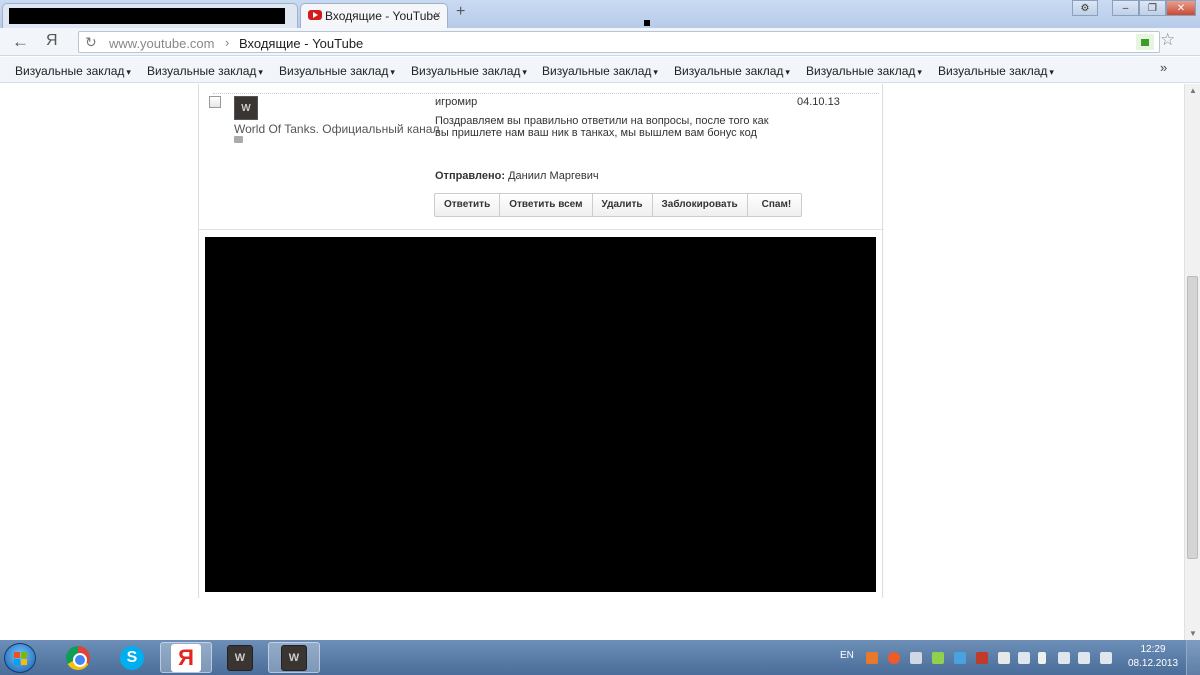 This screenshot has width=1200, height=675. I want to click on delete-button: Удалить, so click(623, 205).